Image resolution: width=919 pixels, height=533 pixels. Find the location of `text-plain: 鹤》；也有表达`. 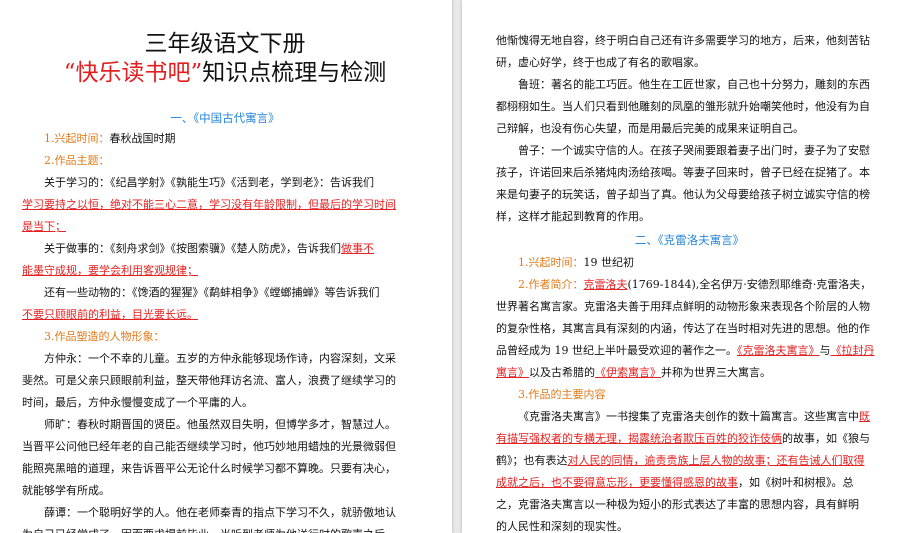

text-plain: 鹤》；也有表达 is located at coordinates (532, 460).